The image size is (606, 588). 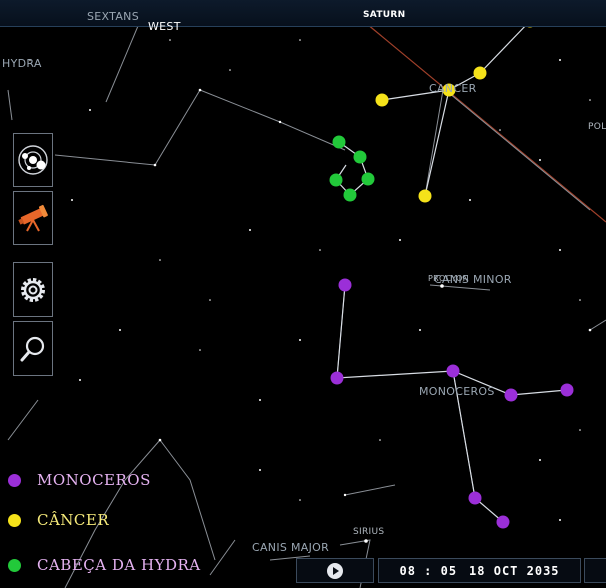 I want to click on hydra-head-lines, so click(x=352, y=168).